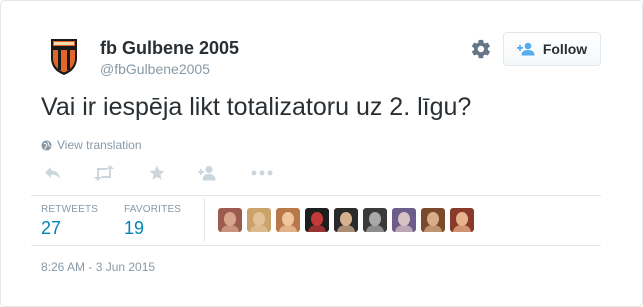  What do you see at coordinates (51, 228) in the screenshot?
I see `retweets-count: 27` at bounding box center [51, 228].